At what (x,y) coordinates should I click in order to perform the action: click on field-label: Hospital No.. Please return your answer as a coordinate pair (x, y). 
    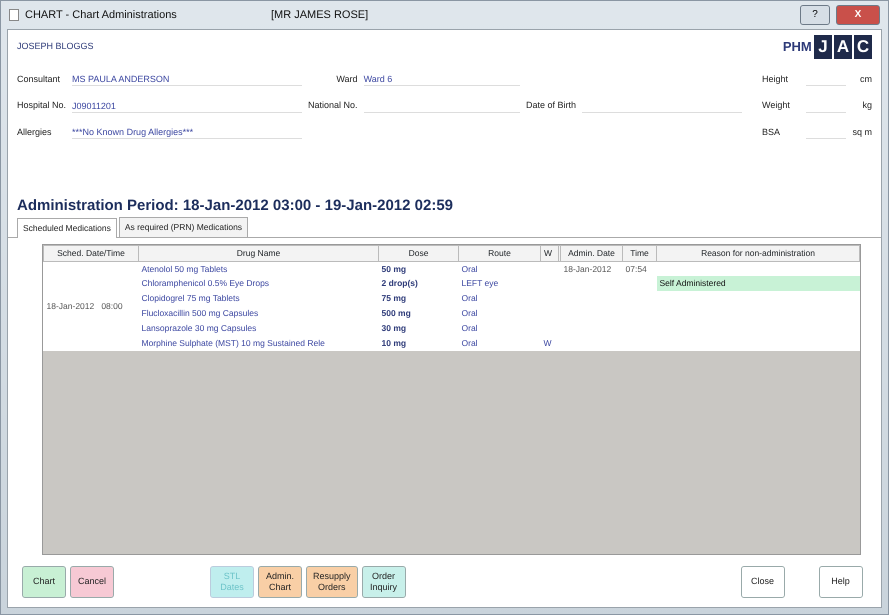
    Looking at the image, I should click on (41, 105).